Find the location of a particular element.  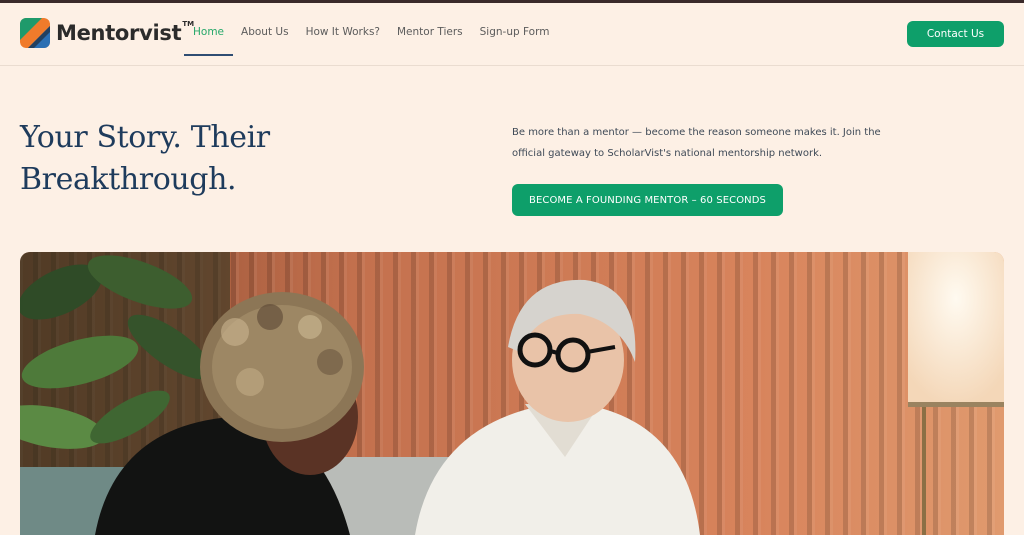

brand-logo: Mentorvist TM is located at coordinates (107, 33).